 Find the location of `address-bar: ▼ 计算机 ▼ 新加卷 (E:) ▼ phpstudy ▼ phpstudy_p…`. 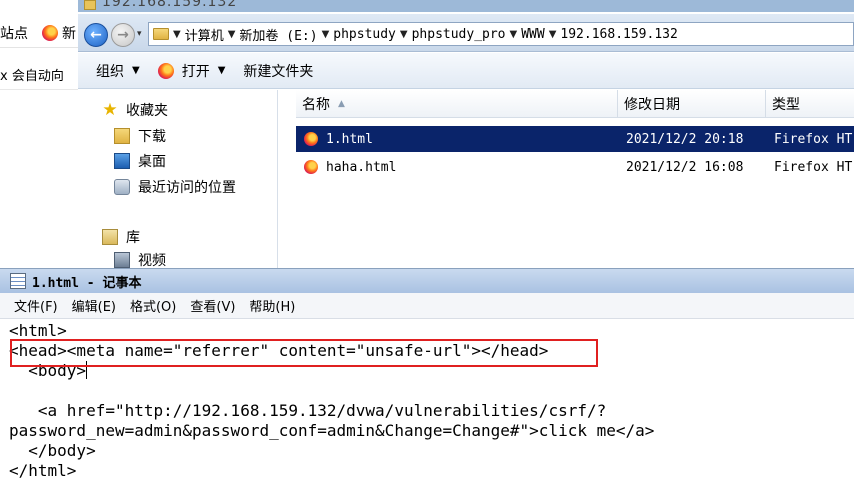

address-bar: ▼ 计算机 ▼ 新加卷 (E:) ▼ phpstudy ▼ phpstudy_p… is located at coordinates (501, 34).